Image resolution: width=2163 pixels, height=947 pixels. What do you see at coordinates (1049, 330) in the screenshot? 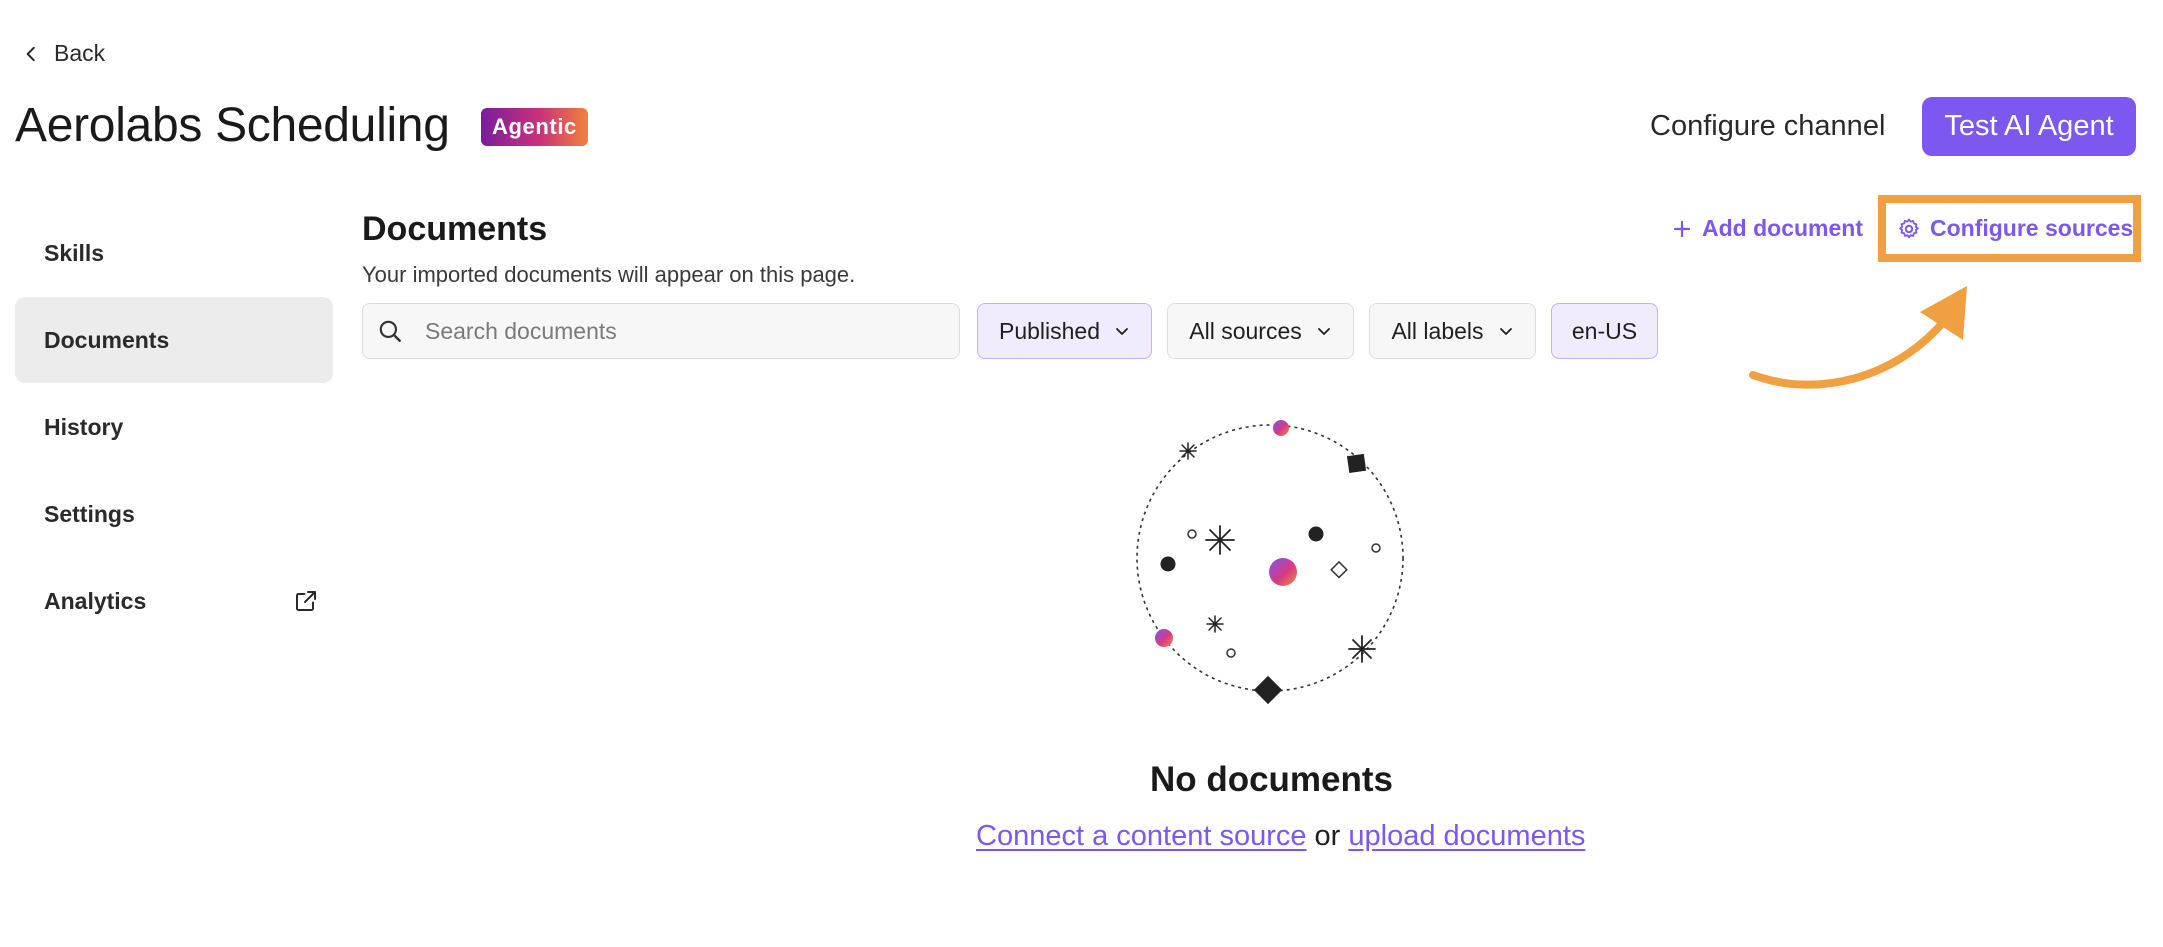
I see `status-filter-label: Published` at bounding box center [1049, 330].